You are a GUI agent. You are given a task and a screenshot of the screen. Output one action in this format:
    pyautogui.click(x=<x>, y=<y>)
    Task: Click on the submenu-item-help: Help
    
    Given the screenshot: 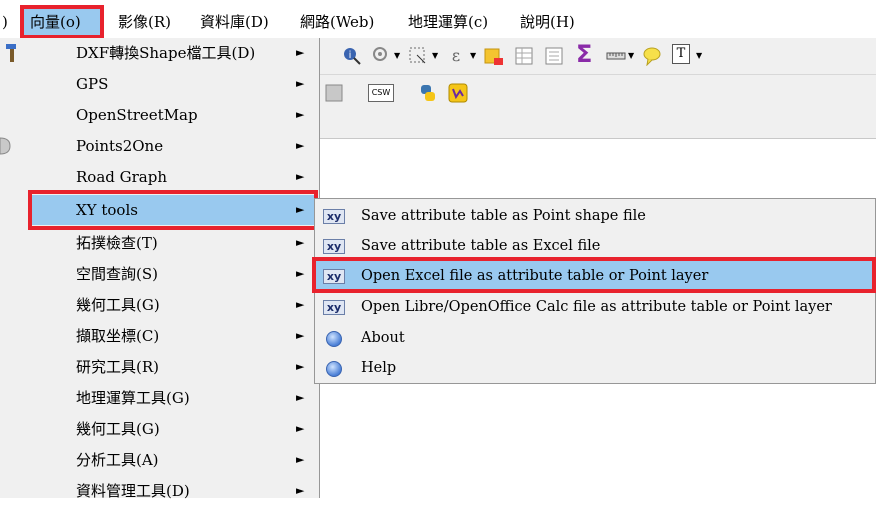 What is the action you would take?
    pyautogui.click(x=595, y=368)
    